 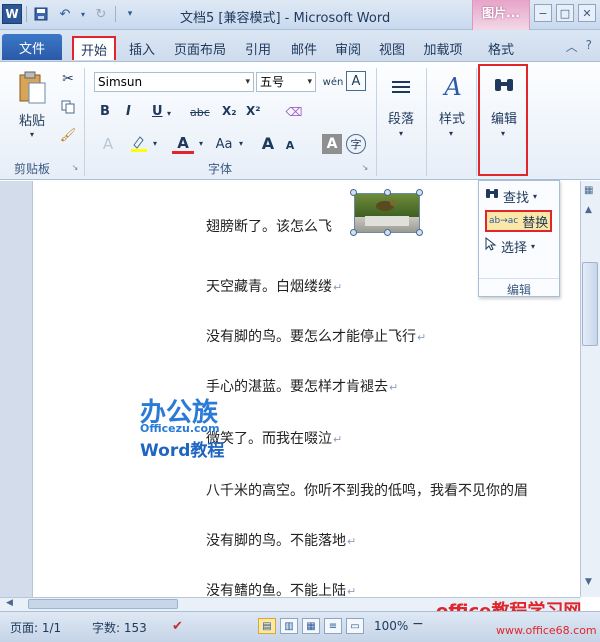 I want to click on enclose-char-icon: 字, so click(x=356, y=144).